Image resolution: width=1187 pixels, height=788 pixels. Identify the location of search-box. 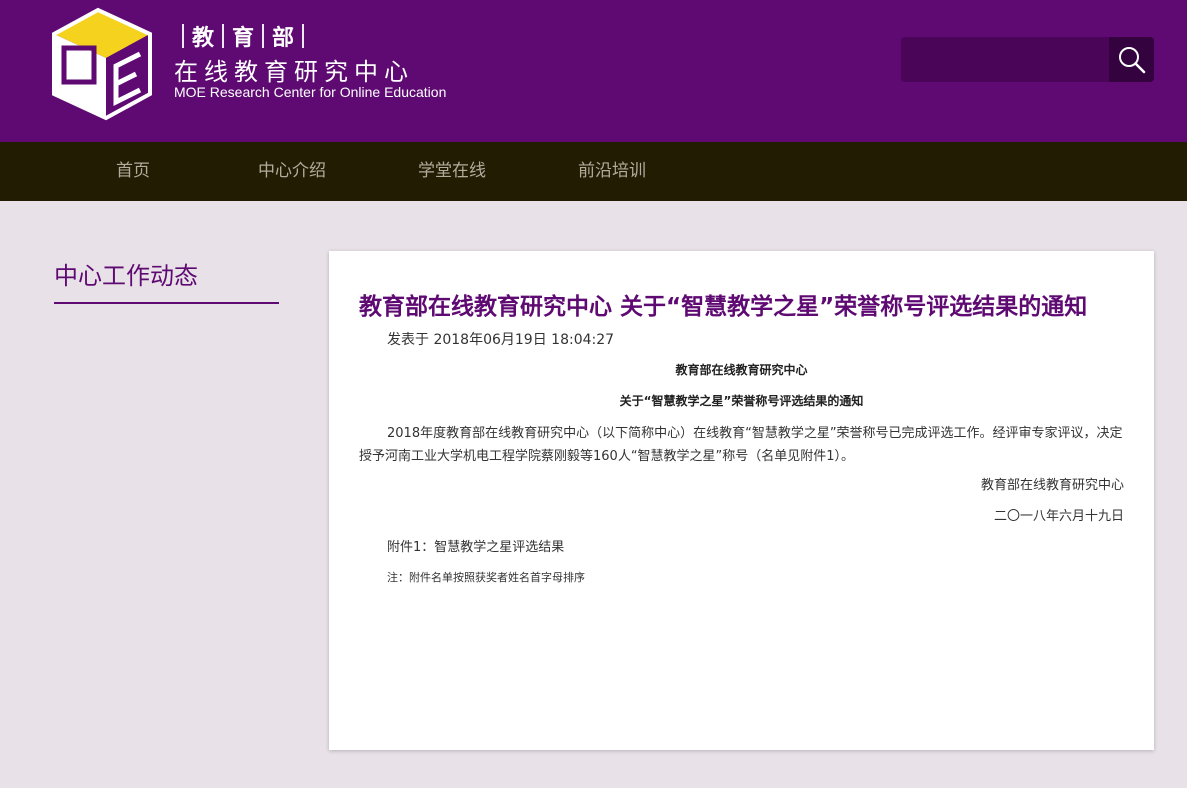
(1027, 59).